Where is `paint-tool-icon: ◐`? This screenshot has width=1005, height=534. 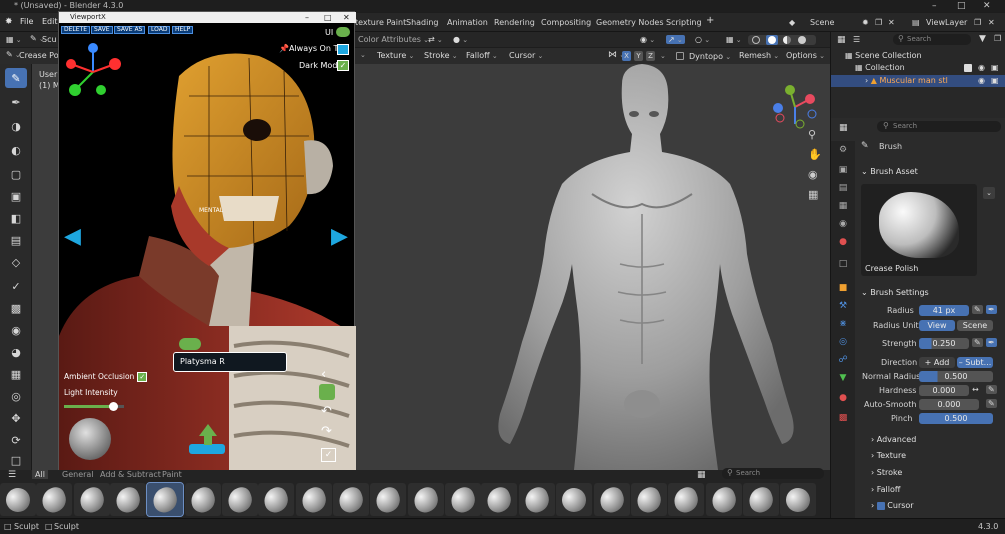 paint-tool-icon: ◐ is located at coordinates (16, 150).